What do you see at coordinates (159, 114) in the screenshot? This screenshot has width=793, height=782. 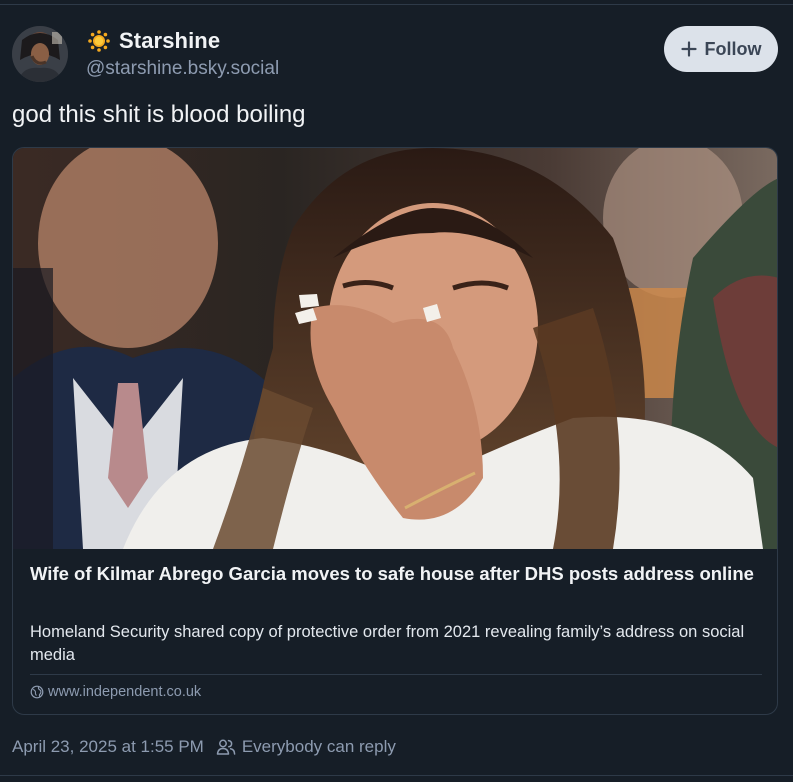 I see `post-text: god this shit is blood boiling` at bounding box center [159, 114].